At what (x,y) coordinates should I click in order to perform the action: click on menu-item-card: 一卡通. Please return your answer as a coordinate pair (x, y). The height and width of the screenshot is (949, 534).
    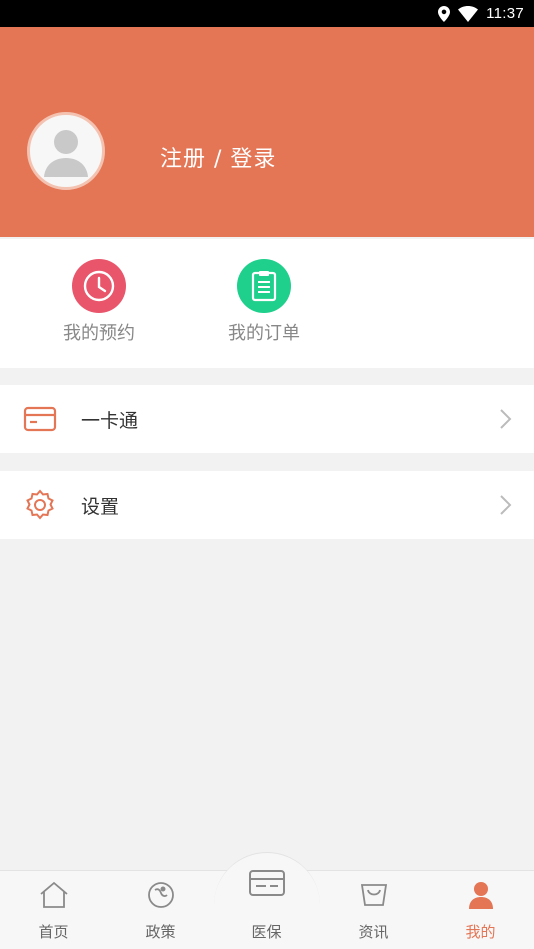
    Looking at the image, I should click on (267, 419).